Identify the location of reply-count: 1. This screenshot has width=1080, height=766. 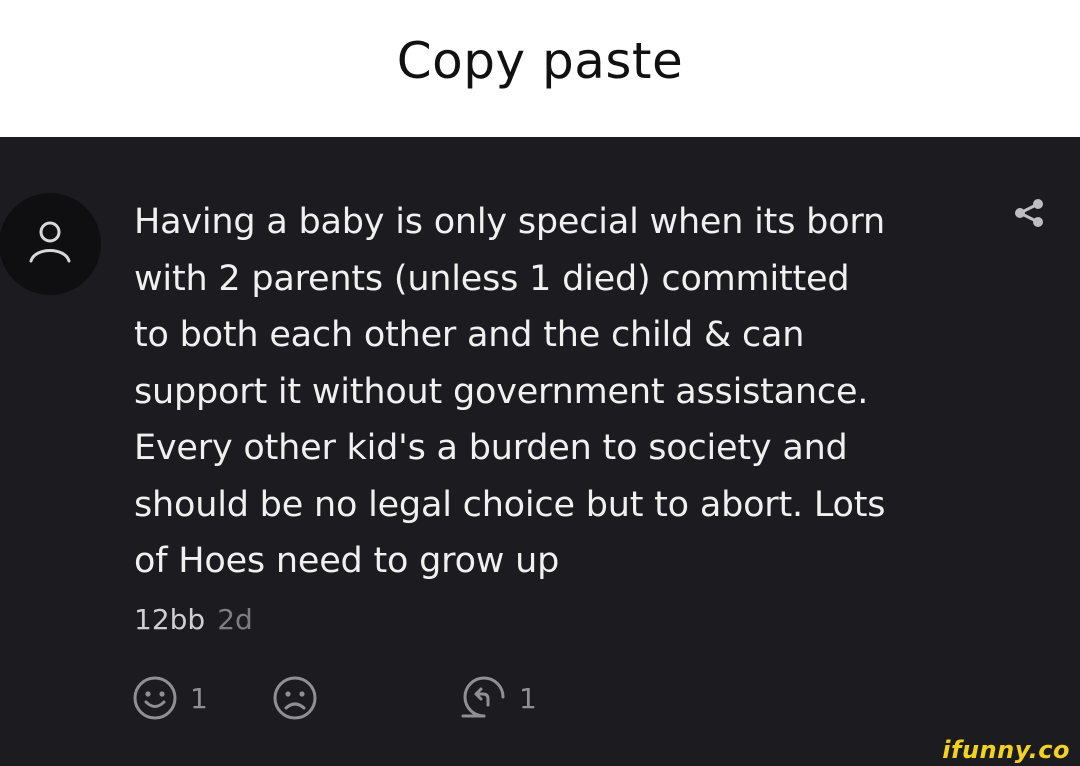
(528, 698).